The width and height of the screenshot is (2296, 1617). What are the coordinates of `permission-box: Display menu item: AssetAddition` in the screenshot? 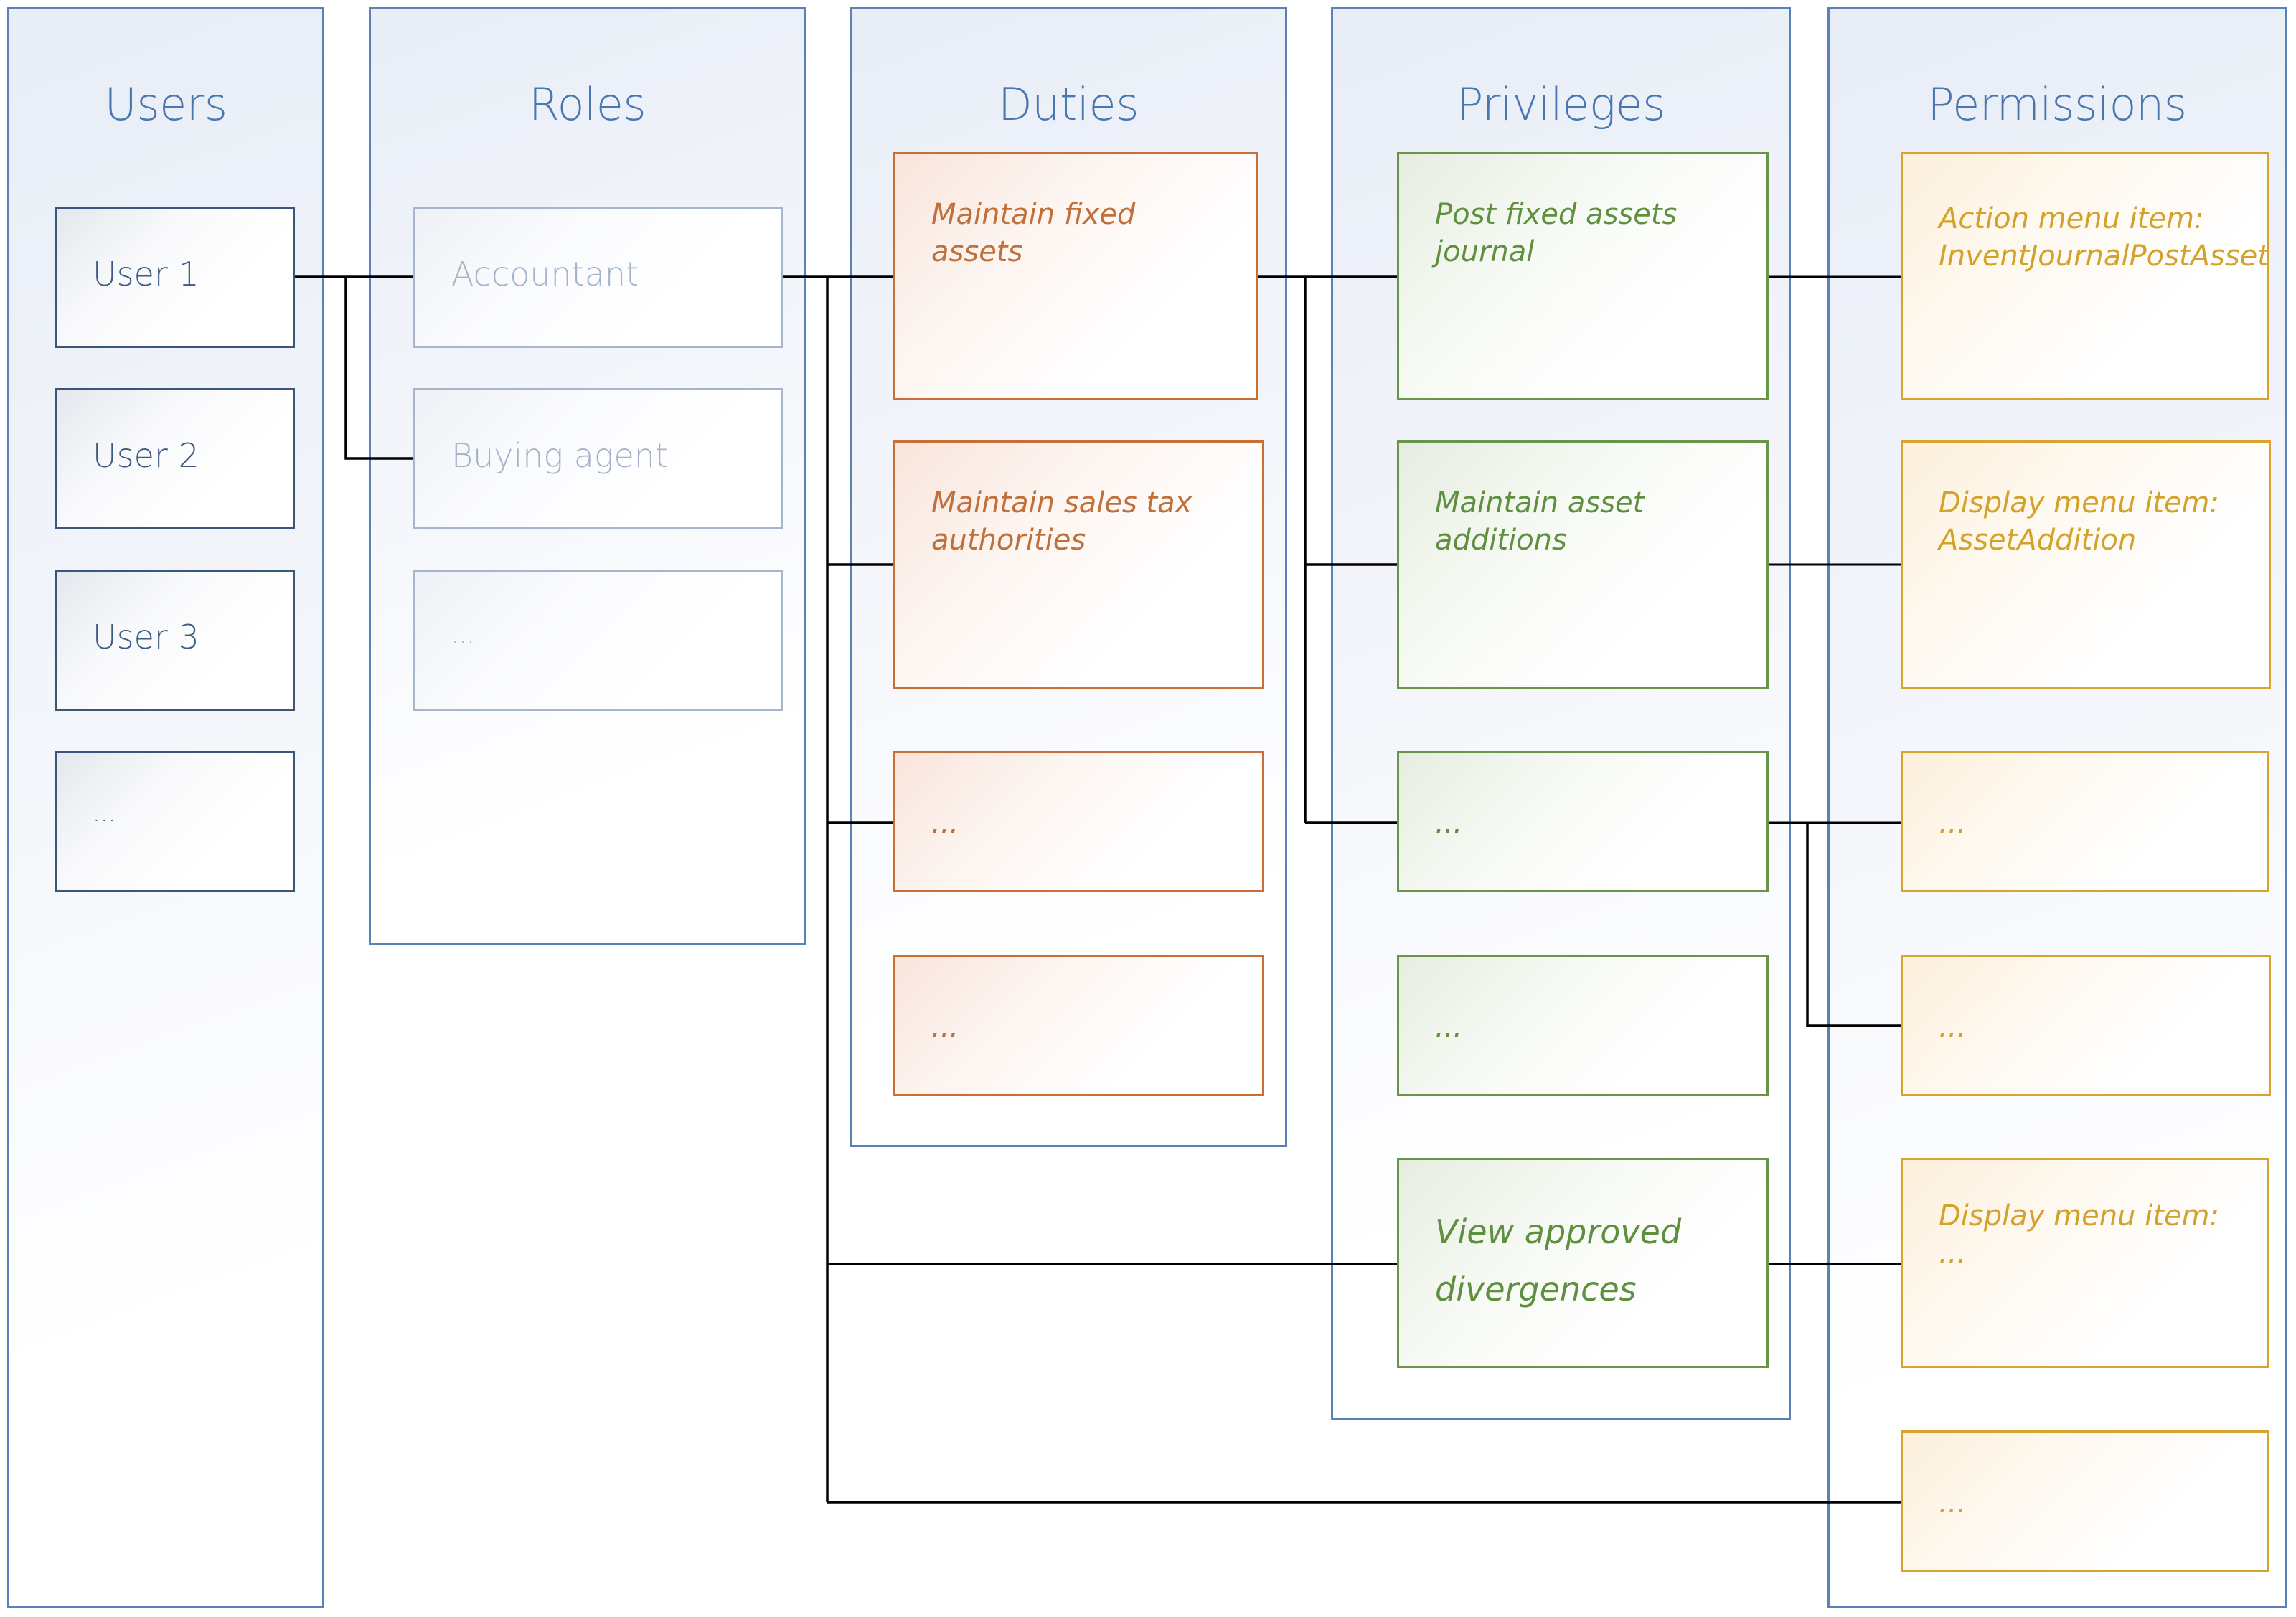 It's located at (2086, 564).